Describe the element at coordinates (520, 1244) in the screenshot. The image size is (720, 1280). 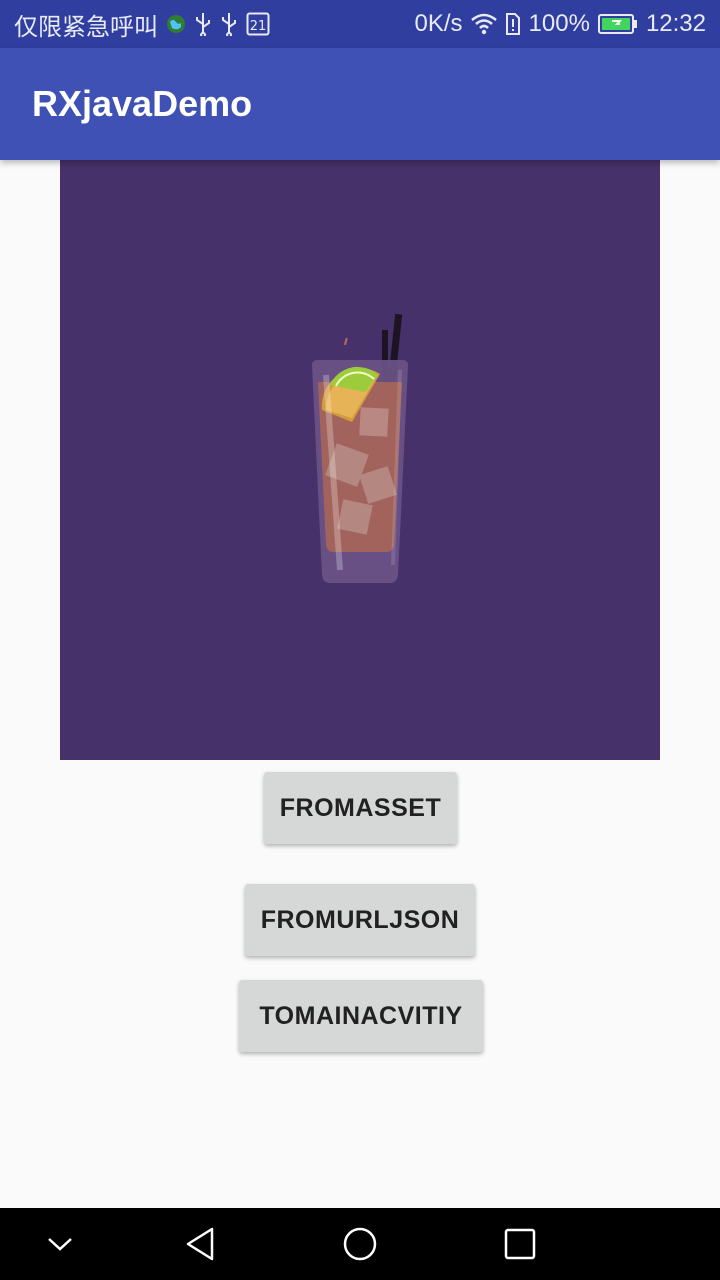
I see `recents-icon` at that location.